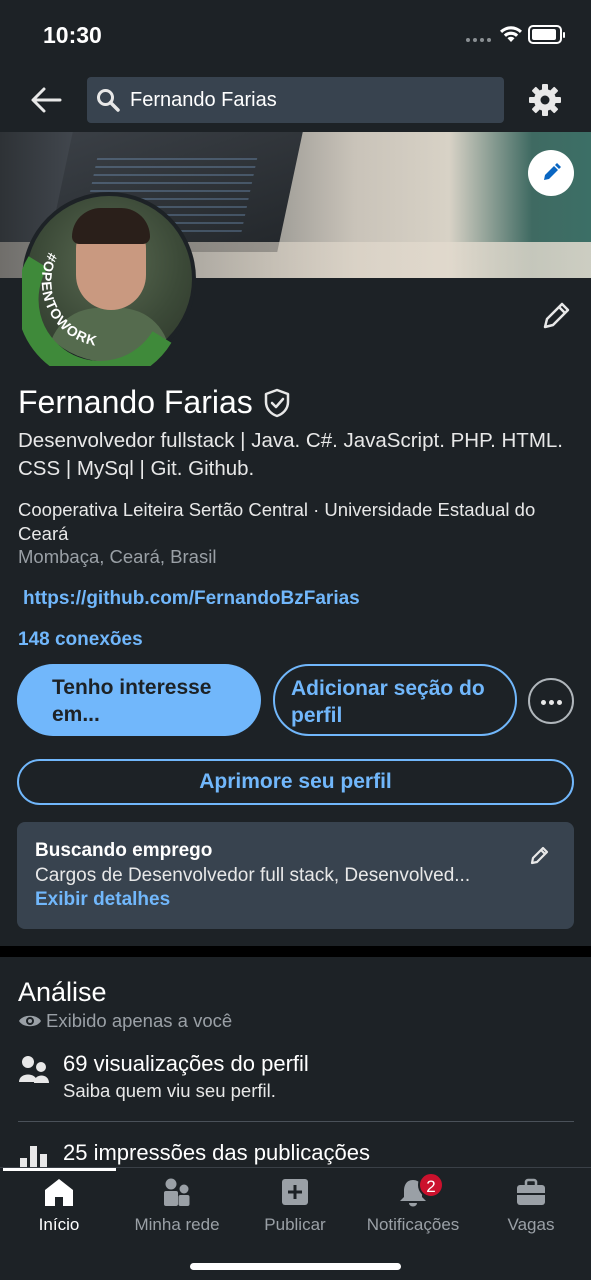 The height and width of the screenshot is (1280, 591). Describe the element at coordinates (295, 1206) in the screenshot. I see `nav-item-post: Publicar` at that location.